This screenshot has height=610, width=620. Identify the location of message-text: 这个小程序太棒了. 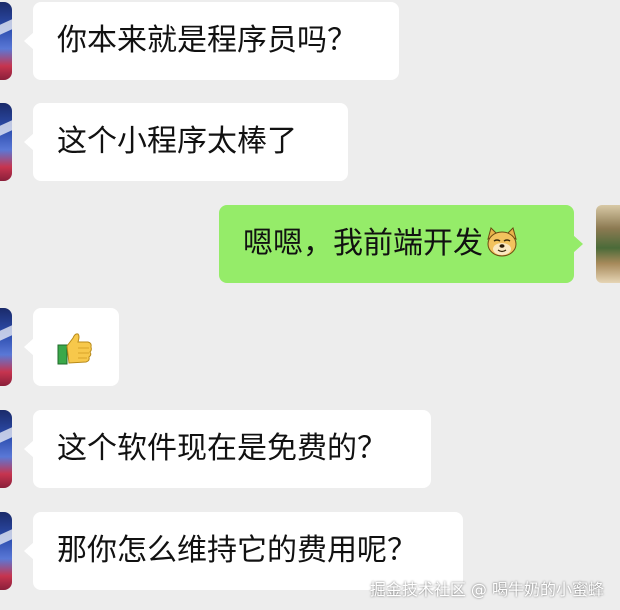
(177, 141).